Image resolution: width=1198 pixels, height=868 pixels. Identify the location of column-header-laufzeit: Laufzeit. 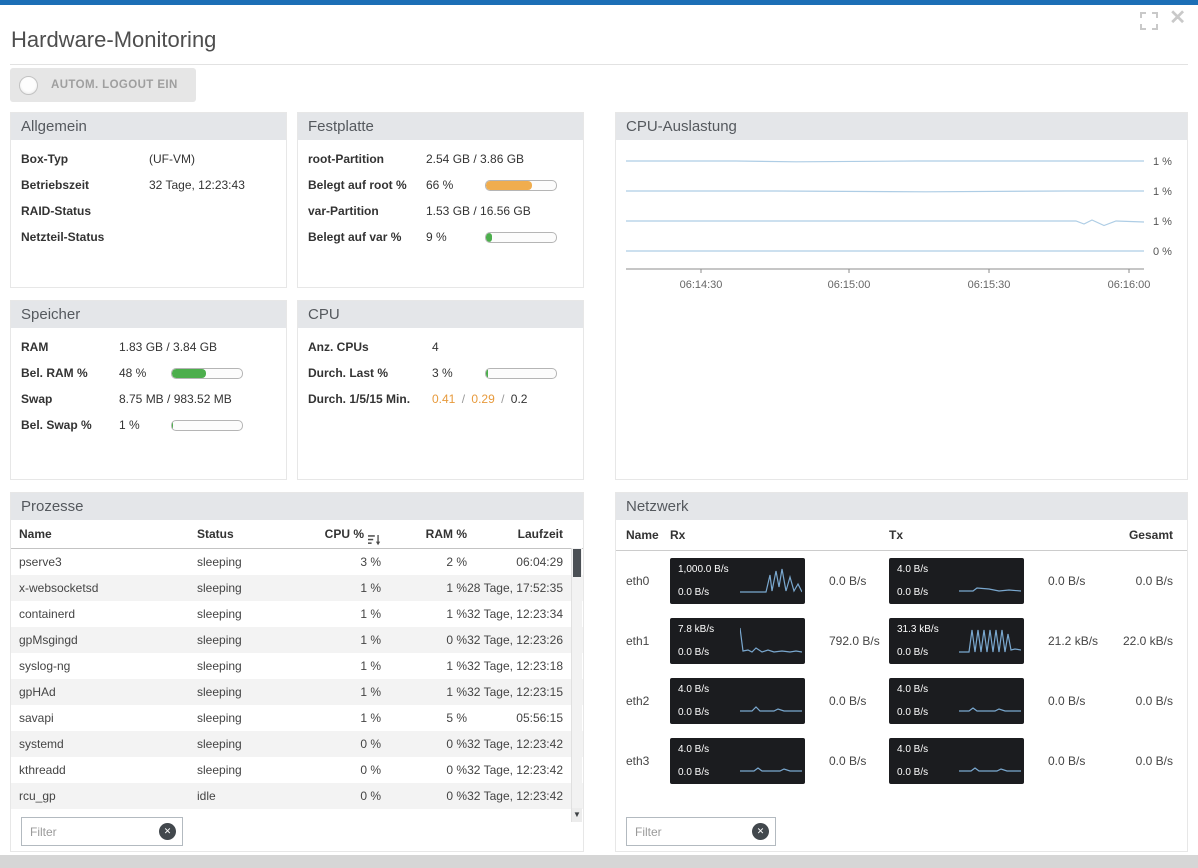
(525, 534).